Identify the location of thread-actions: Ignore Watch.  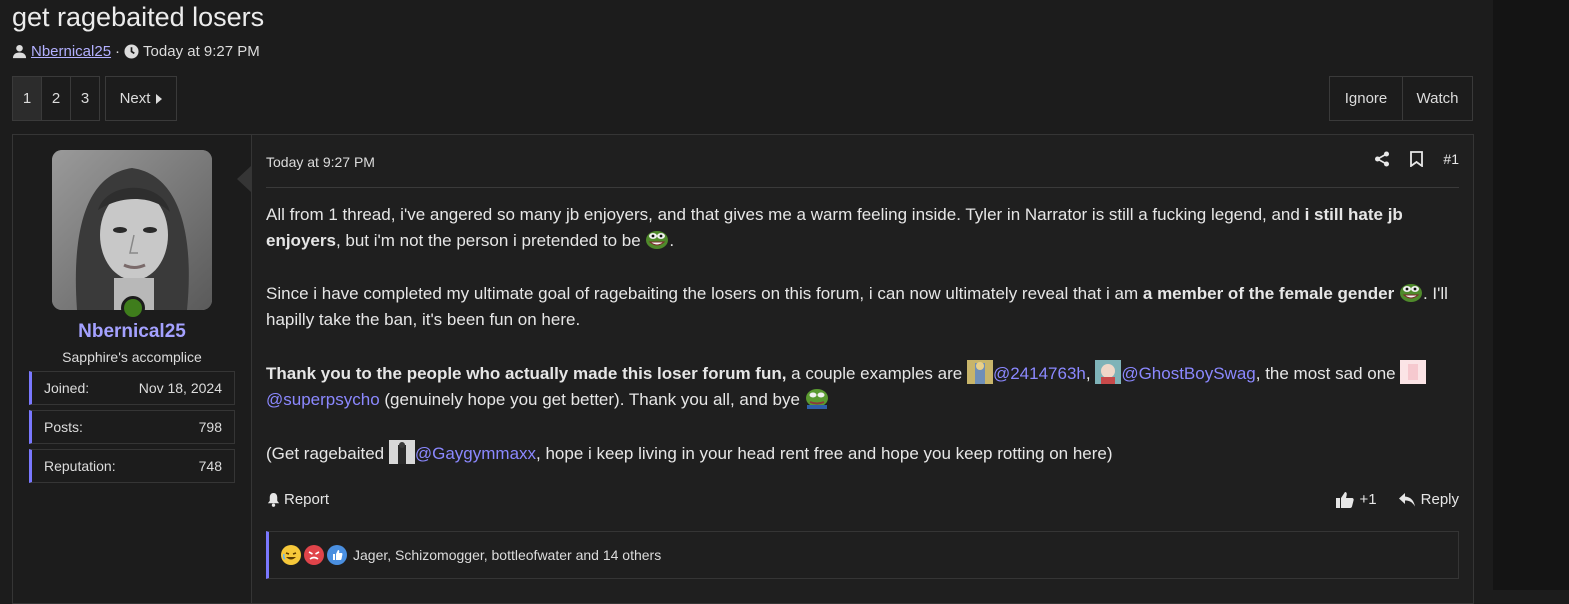
(1401, 98).